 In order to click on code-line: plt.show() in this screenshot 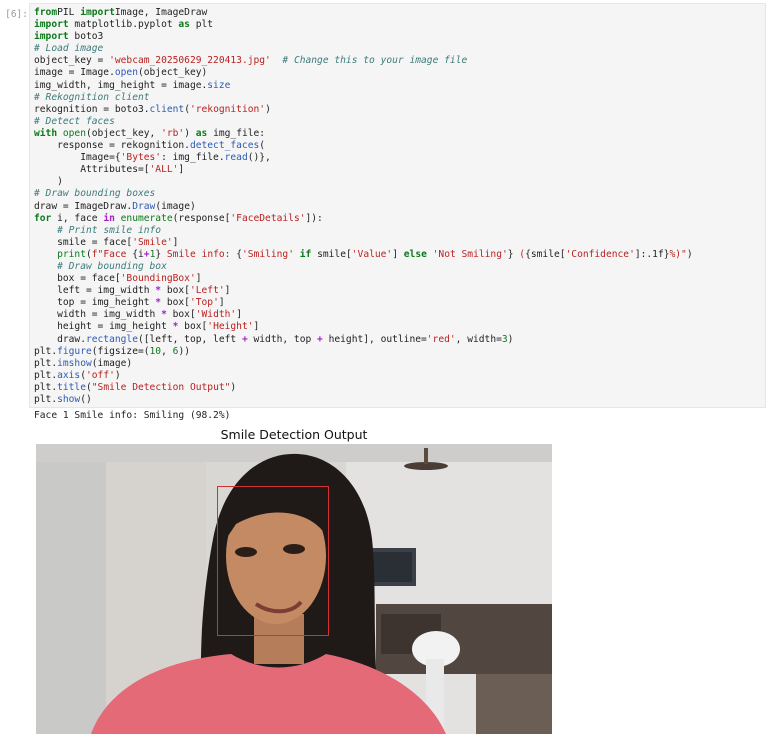, I will do `click(63, 399)`.